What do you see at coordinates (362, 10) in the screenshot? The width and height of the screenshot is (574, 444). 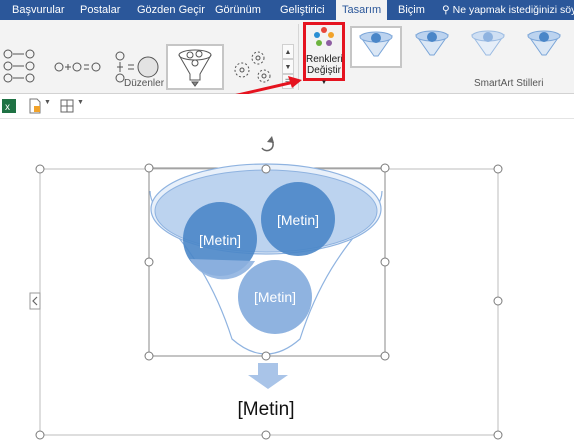 I see `tab-design: Tasarım` at bounding box center [362, 10].